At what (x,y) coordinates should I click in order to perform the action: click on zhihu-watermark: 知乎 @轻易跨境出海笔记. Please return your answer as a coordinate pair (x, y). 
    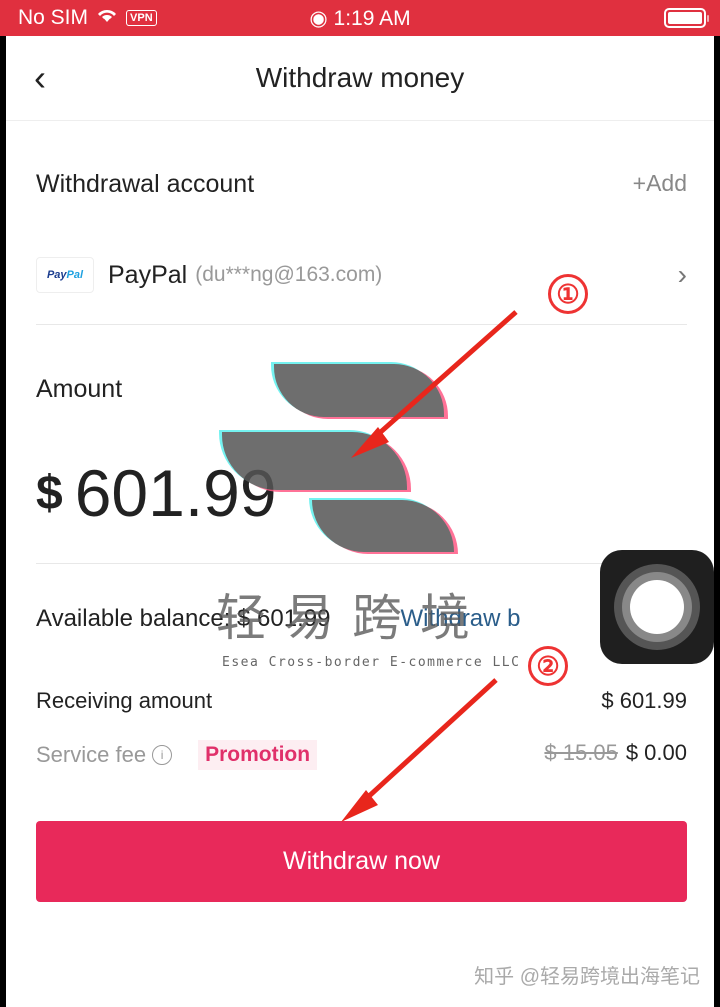
    Looking at the image, I should click on (587, 977).